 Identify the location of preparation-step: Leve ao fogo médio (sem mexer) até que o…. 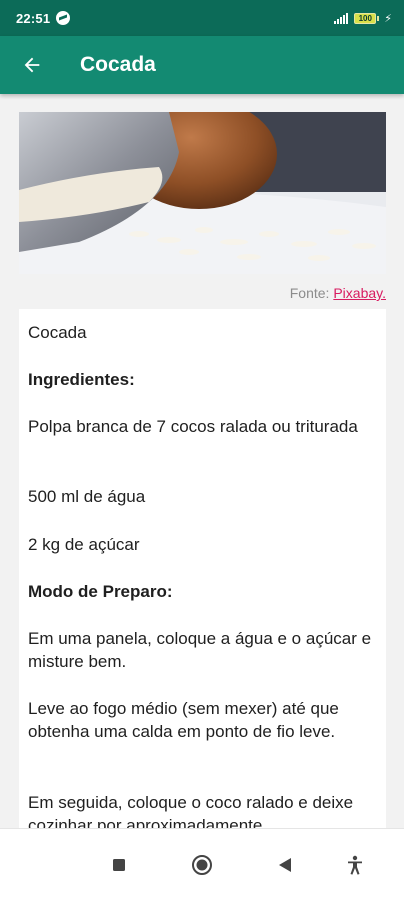
(183, 720).